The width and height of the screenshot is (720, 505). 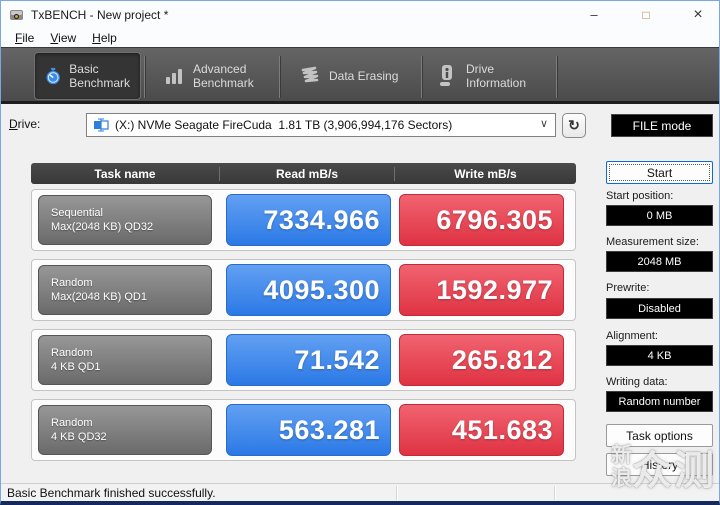 I want to click on task-line1: Sequential, so click(x=77, y=213).